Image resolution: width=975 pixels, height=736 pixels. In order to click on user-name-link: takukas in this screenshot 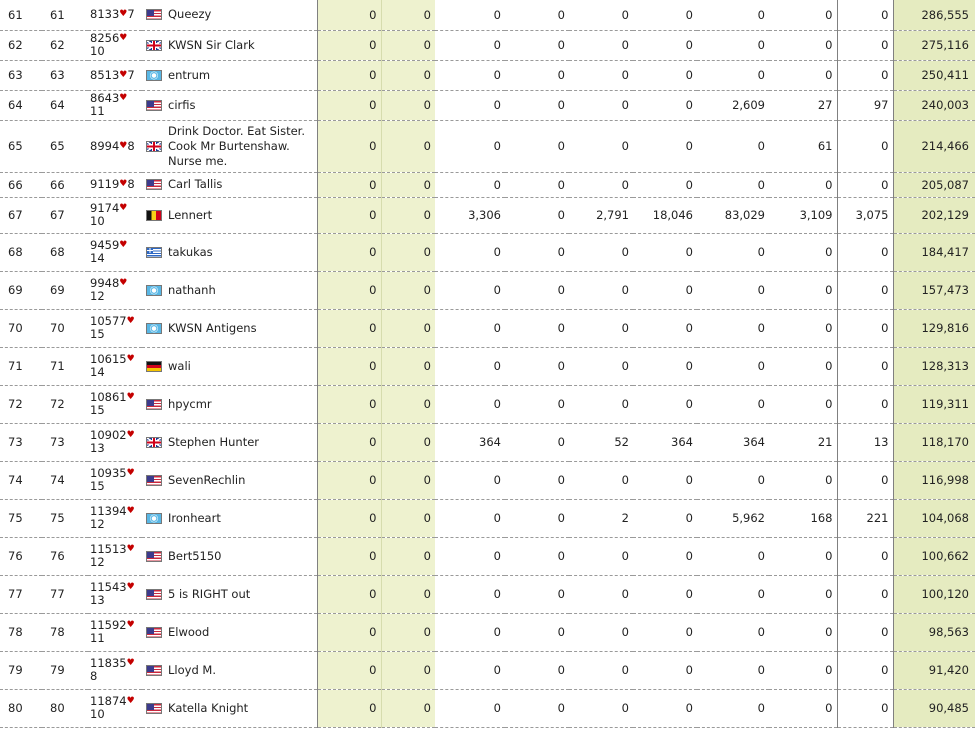, I will do `click(190, 252)`.